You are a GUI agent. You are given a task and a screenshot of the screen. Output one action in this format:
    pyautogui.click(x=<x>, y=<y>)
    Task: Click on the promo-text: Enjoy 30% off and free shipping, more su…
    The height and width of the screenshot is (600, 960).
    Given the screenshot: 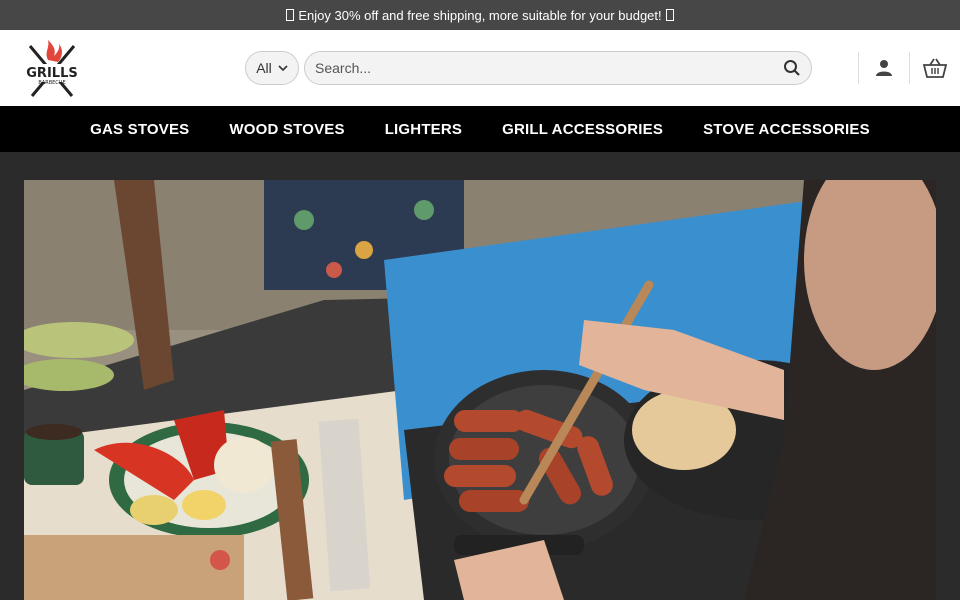 What is the action you would take?
    pyautogui.click(x=480, y=15)
    